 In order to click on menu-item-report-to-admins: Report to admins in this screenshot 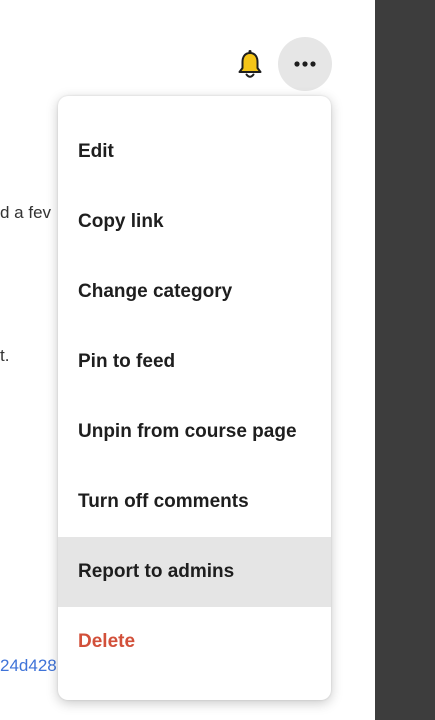, I will do `click(194, 572)`.